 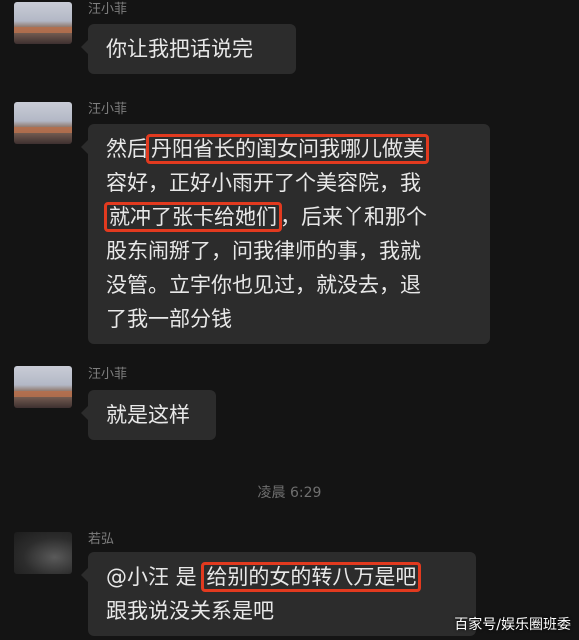 I want to click on message-line: 没管。立宇你也见过，就没去，退, so click(x=289, y=285).